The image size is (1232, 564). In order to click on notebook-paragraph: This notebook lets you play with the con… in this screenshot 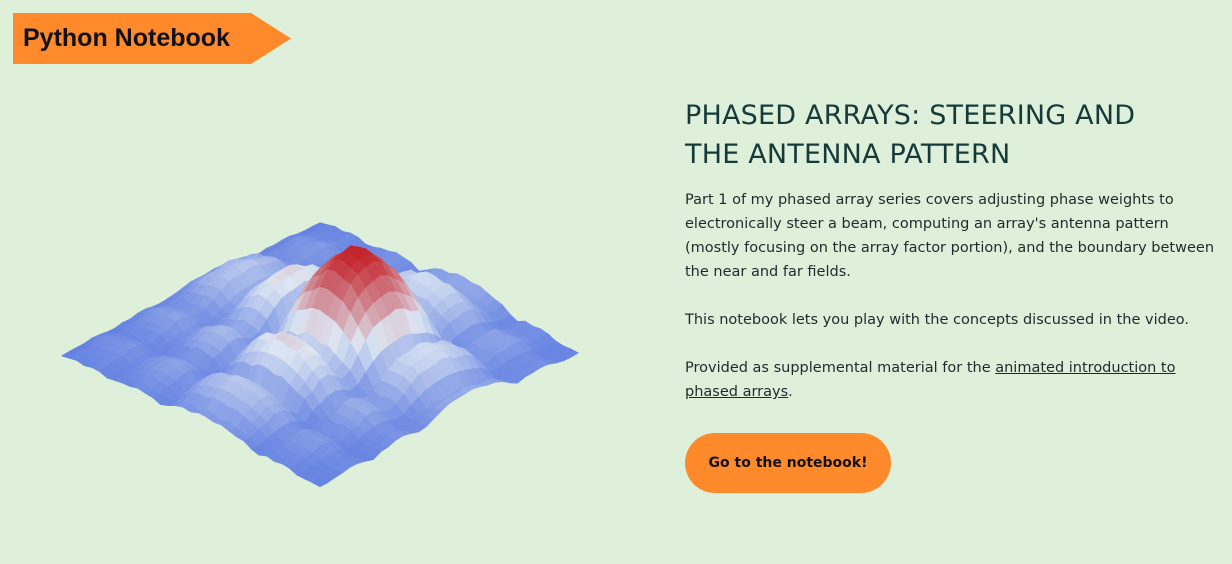, I will do `click(937, 320)`.